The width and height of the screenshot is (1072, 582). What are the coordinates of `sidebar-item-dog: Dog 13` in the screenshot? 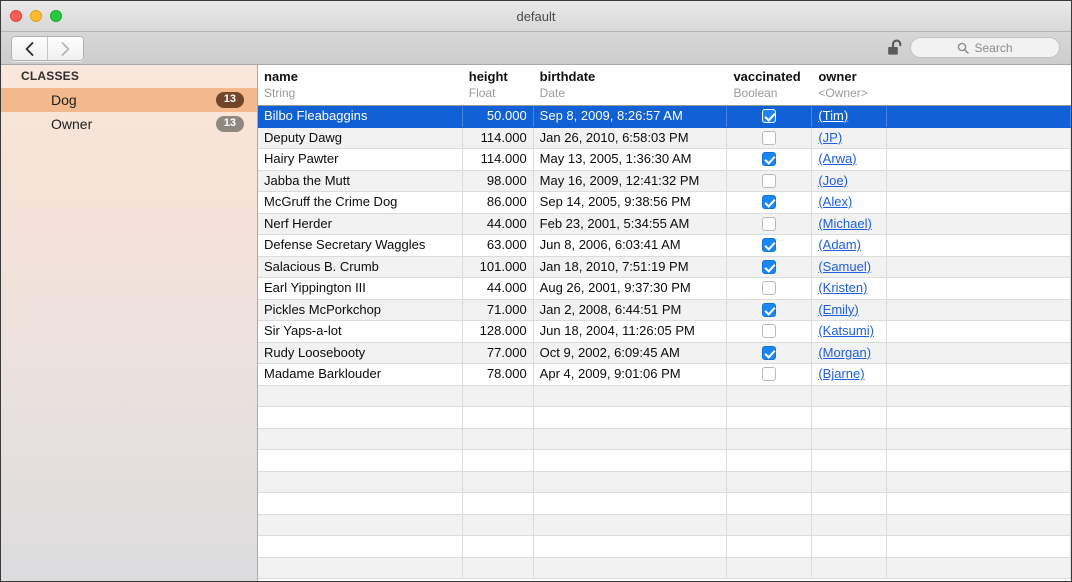 It's located at (129, 100).